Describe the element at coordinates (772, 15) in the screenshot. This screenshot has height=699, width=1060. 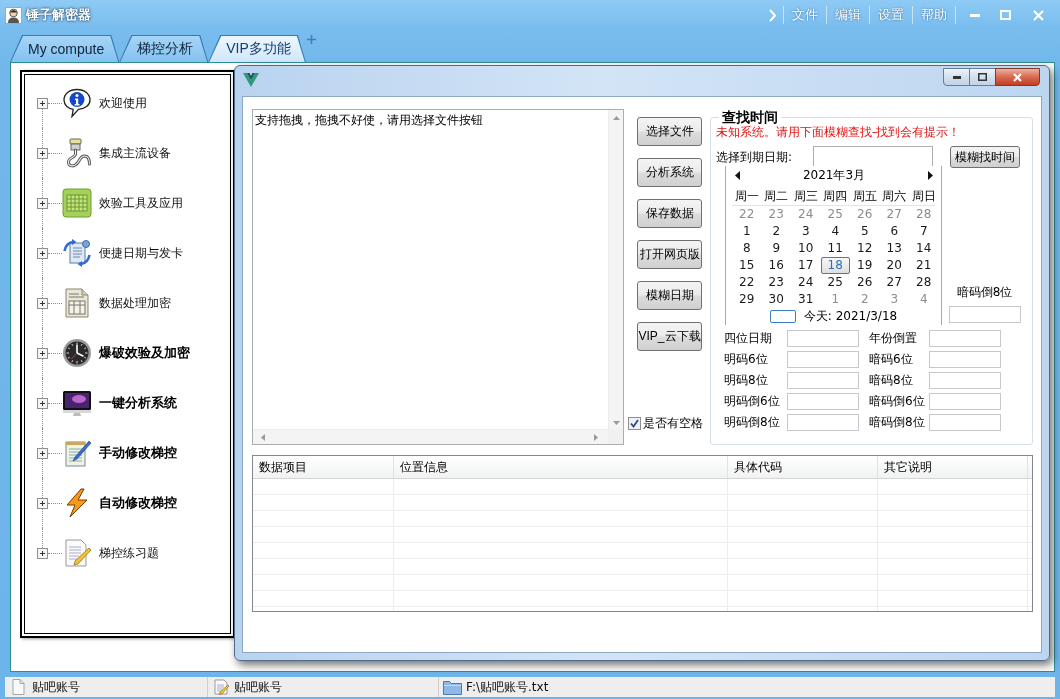
I see `chevron-right-icon` at that location.